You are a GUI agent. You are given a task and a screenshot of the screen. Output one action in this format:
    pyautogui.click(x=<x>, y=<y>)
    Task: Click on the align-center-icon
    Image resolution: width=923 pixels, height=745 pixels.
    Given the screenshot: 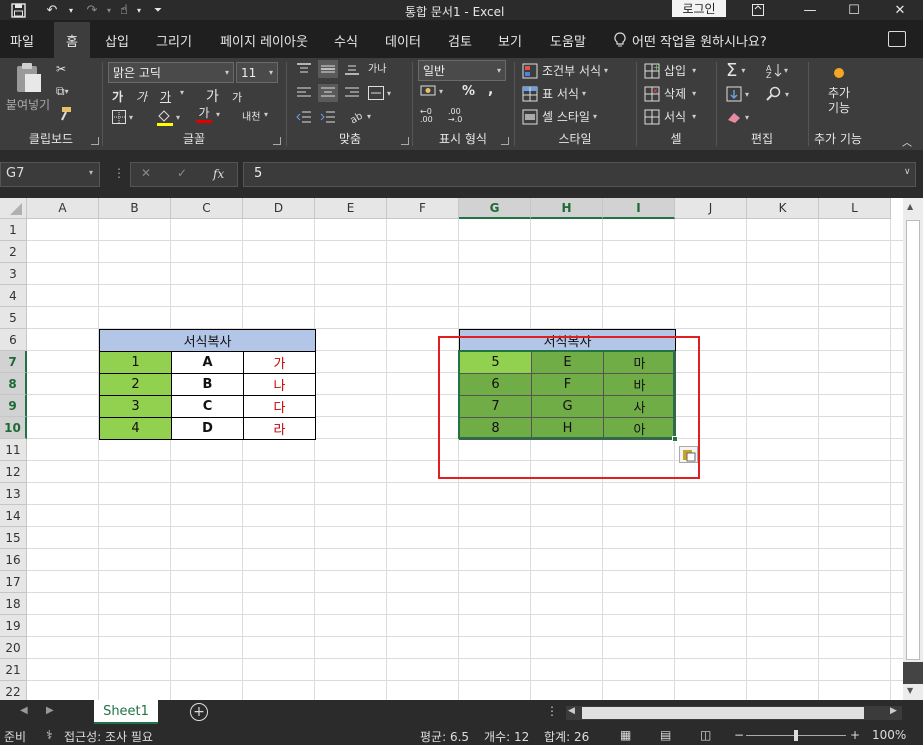 What is the action you would take?
    pyautogui.click(x=328, y=93)
    